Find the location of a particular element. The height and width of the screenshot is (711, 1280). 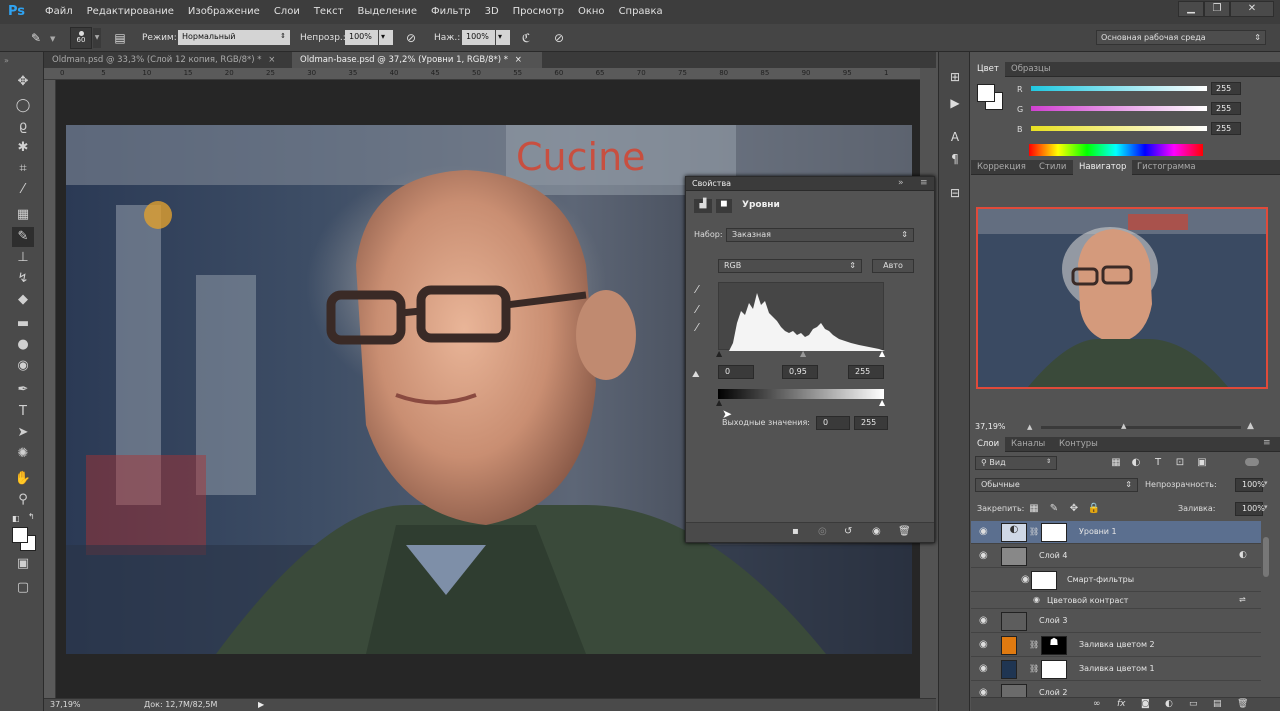

view-previous-icon: ◎ is located at coordinates (822, 531).